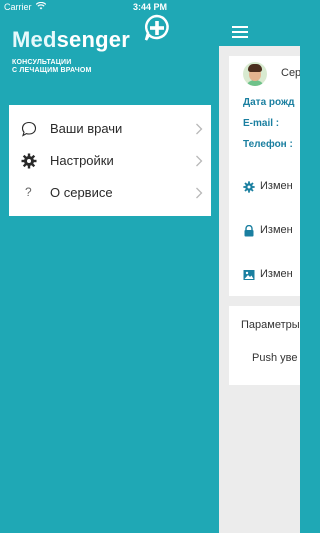 The image size is (320, 533). What do you see at coordinates (240, 32) in the screenshot?
I see `hamburger-menu-icon` at bounding box center [240, 32].